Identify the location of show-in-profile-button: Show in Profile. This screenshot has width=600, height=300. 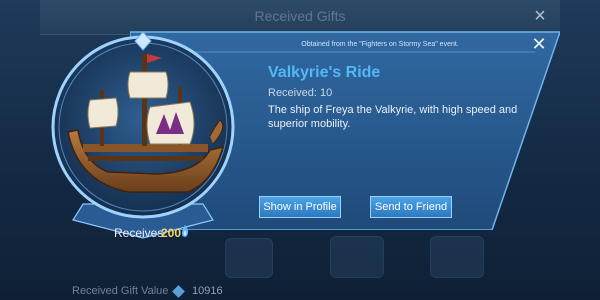
(300, 207).